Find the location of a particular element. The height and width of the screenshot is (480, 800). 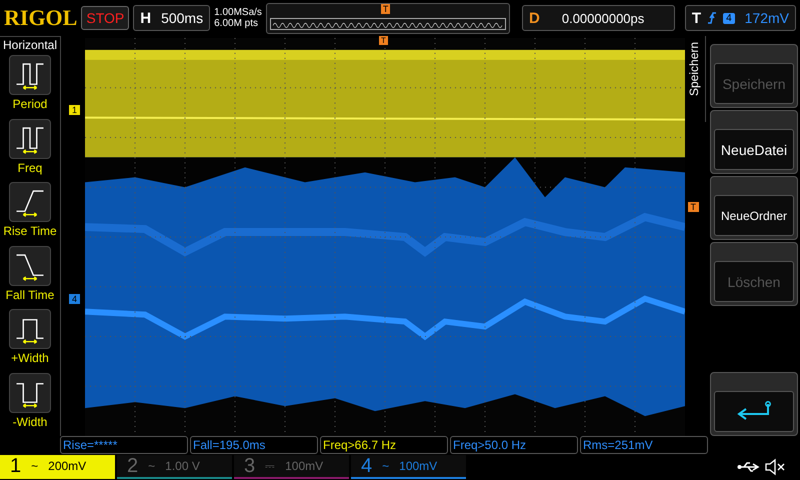

timebase-panel: H 500ms is located at coordinates (171, 18).